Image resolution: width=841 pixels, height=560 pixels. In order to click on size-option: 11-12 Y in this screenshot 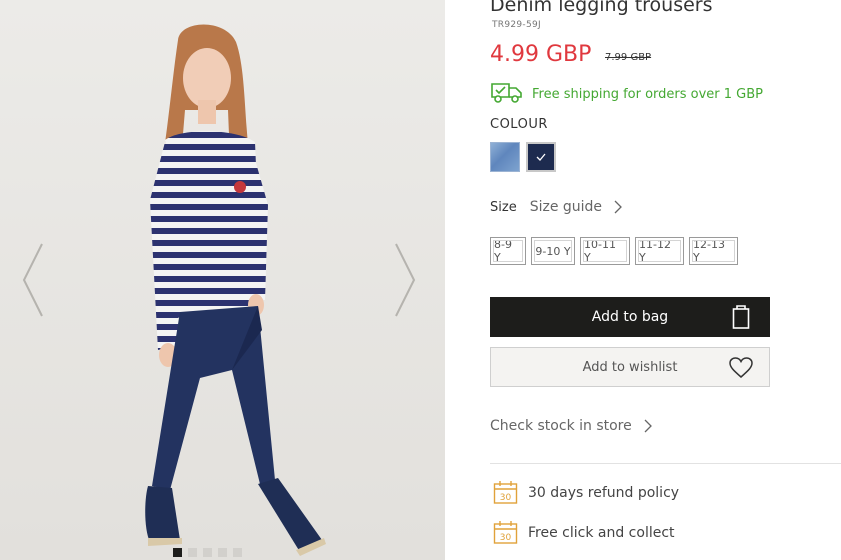, I will do `click(659, 251)`.